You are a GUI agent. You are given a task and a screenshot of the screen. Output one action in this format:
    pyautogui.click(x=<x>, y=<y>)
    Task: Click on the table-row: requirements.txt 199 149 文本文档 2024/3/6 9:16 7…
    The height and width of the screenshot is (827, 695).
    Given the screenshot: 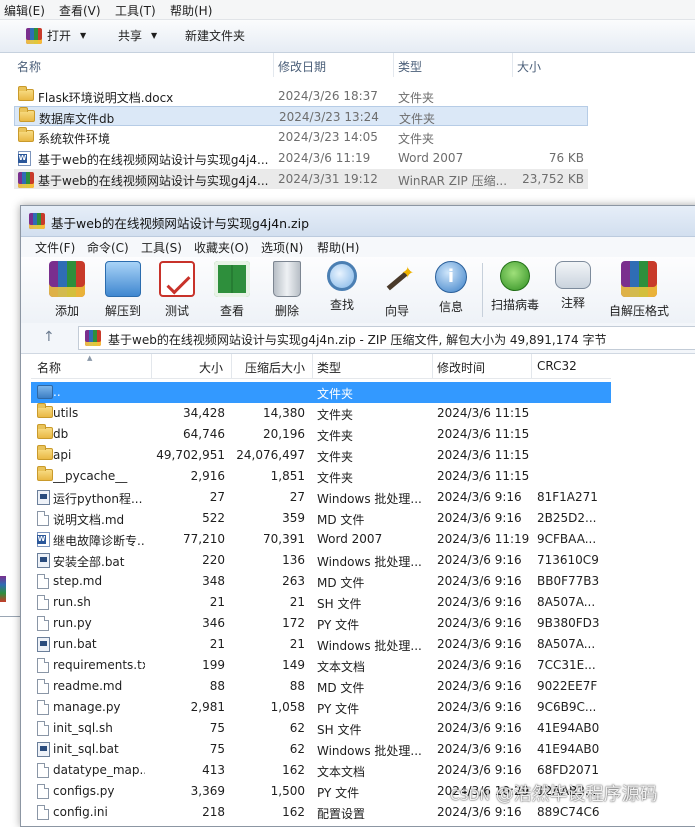 What is the action you would take?
    pyautogui.click(x=321, y=665)
    